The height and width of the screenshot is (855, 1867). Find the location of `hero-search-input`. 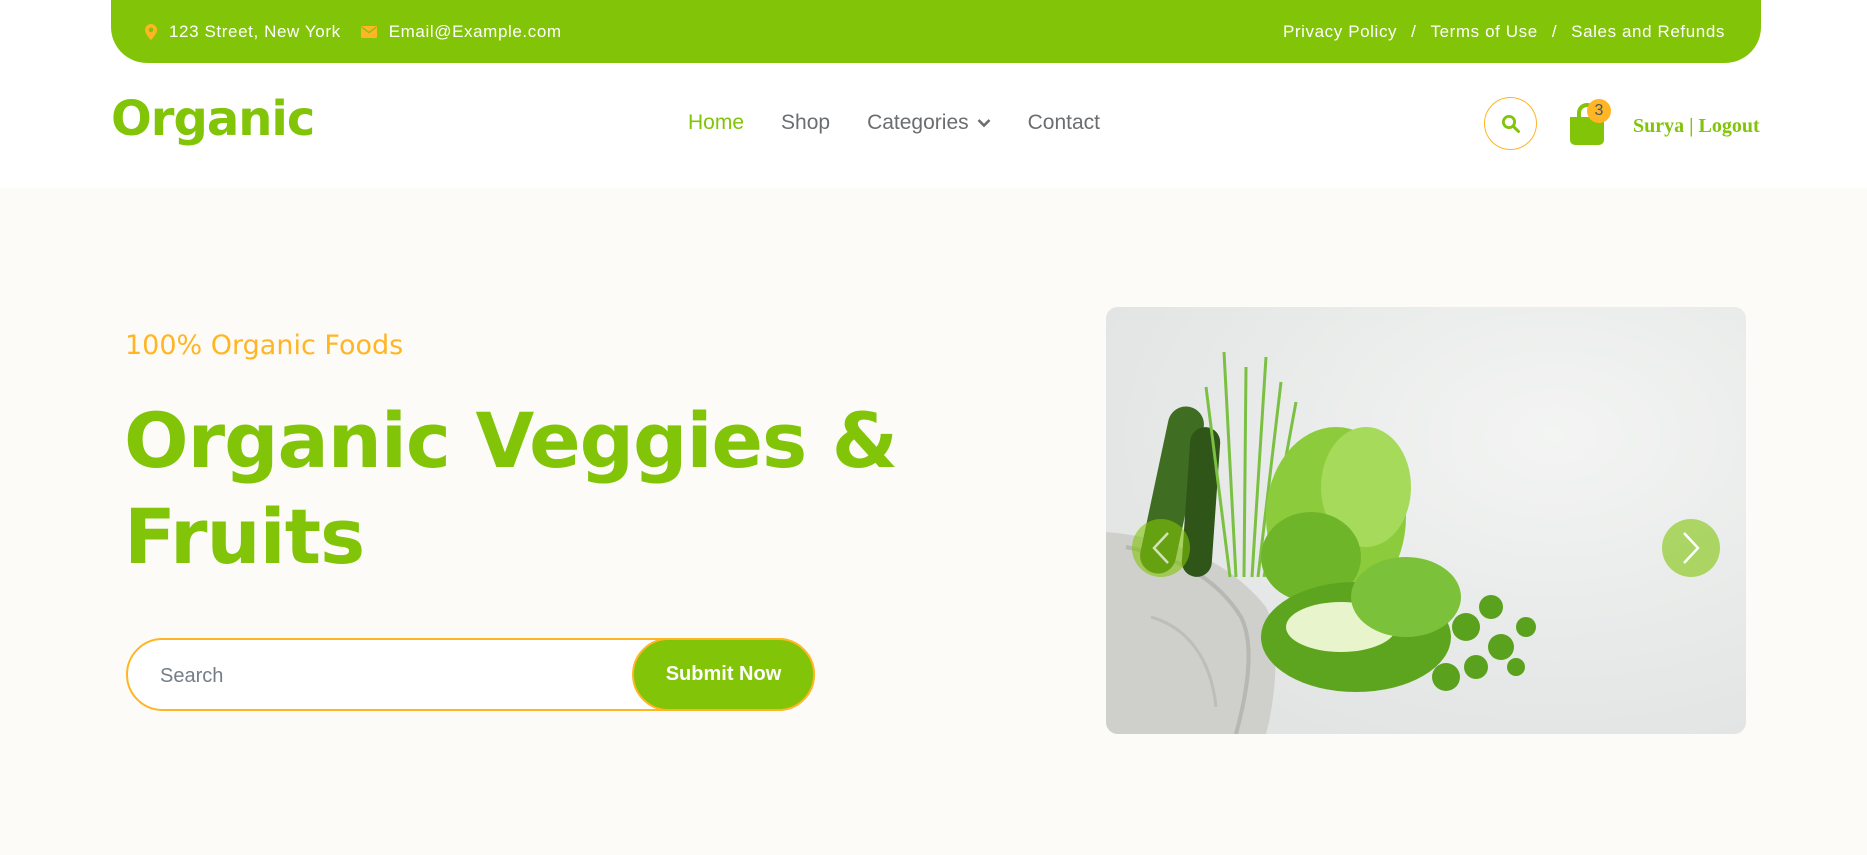

hero-search-input is located at coordinates (400, 676).